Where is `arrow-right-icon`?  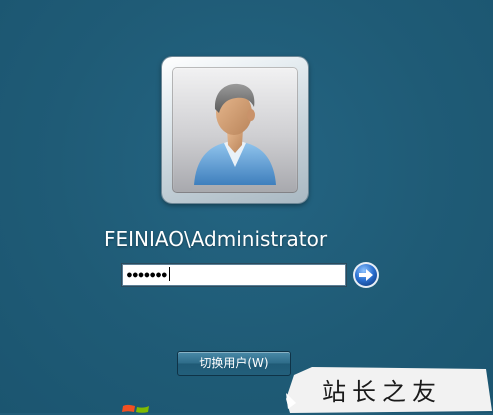 arrow-right-icon is located at coordinates (366, 275).